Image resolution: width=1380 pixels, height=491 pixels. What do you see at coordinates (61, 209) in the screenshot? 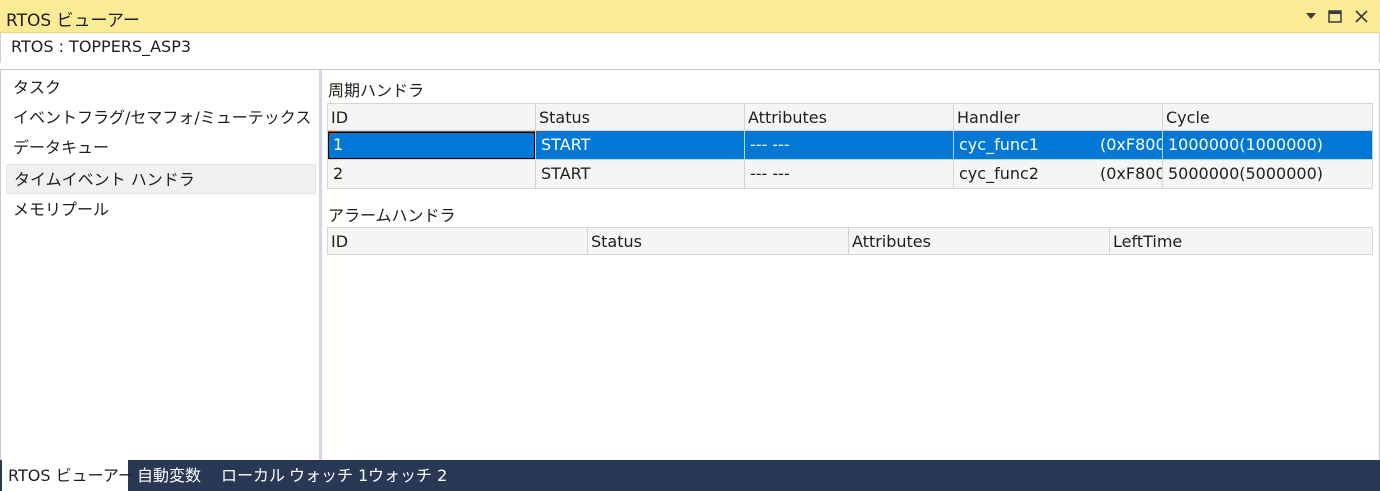
I see `sidebar-item-label: メモリプール` at bounding box center [61, 209].